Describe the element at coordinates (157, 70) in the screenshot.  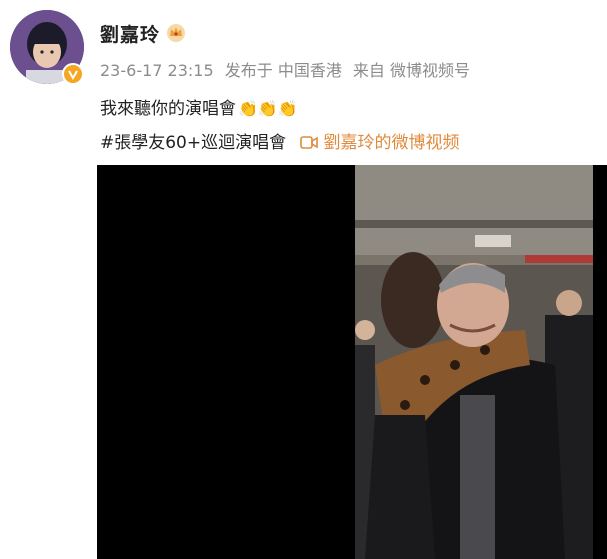
I see `post-time: 23-6-17 23:15` at that location.